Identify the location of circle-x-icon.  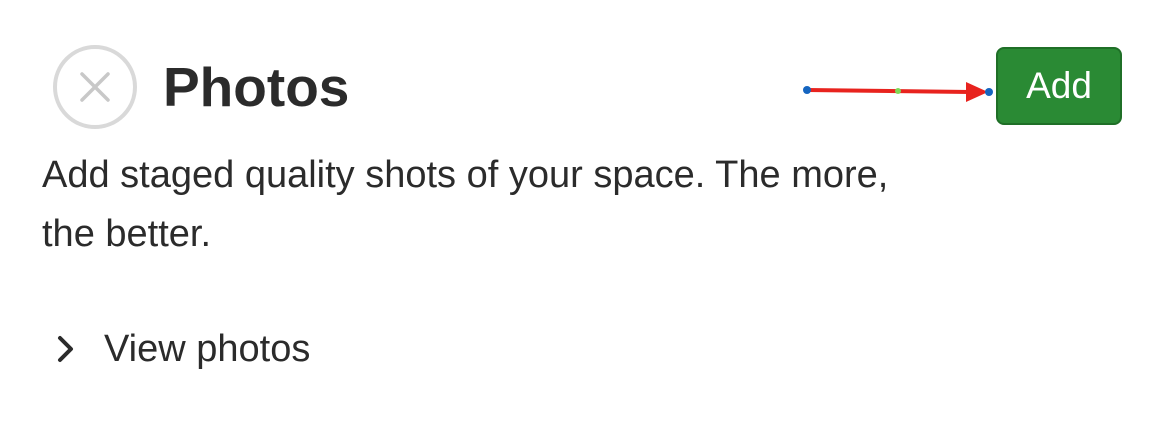
(95, 87).